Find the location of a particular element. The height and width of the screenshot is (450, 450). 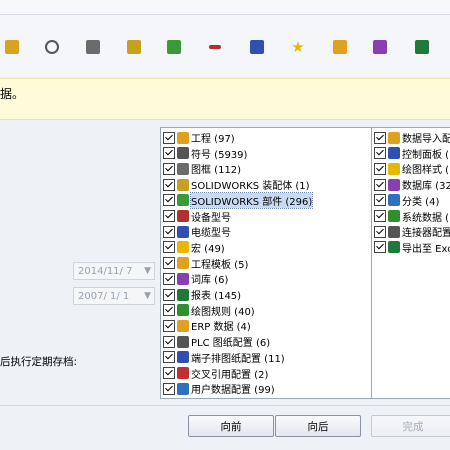

list-item: 电缆型号 is located at coordinates (197, 231).